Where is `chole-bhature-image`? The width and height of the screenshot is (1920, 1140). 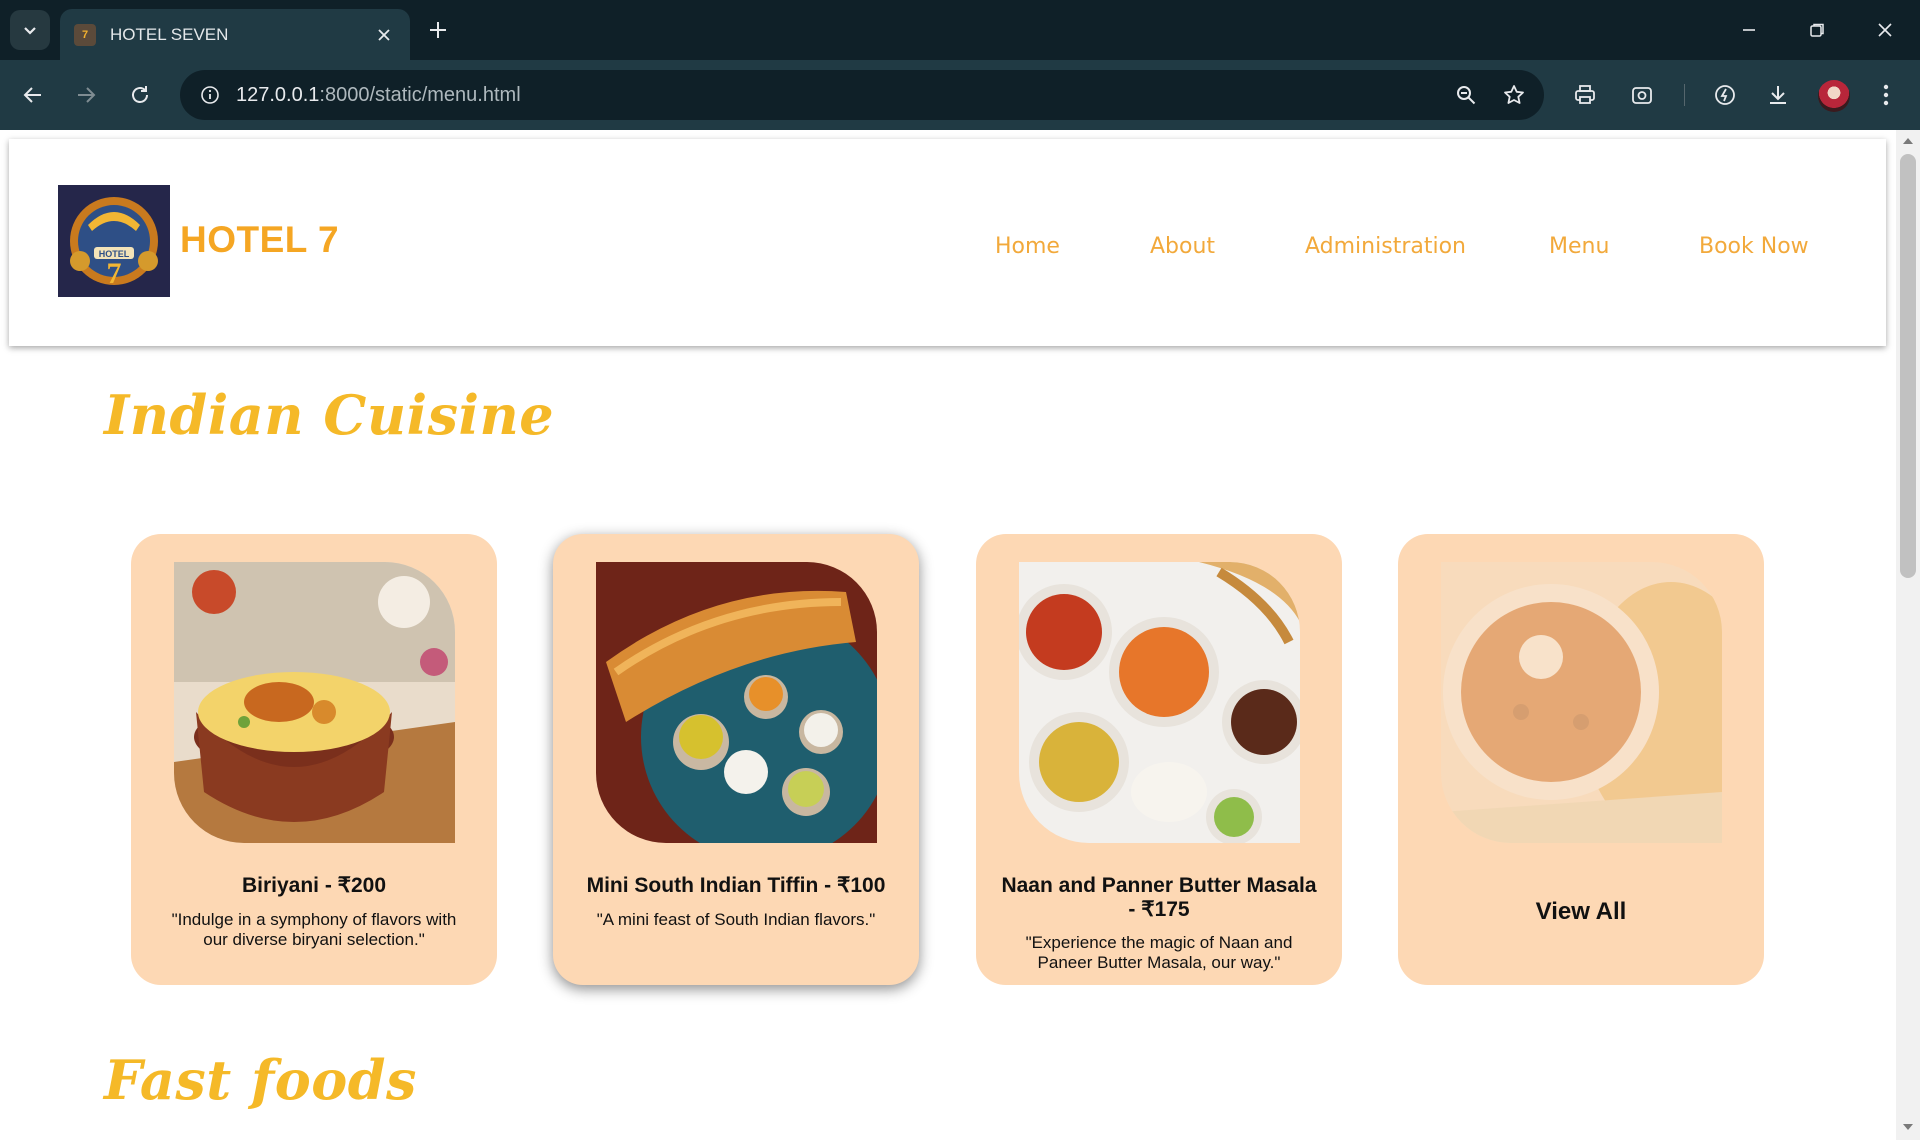 chole-bhature-image is located at coordinates (1581, 702).